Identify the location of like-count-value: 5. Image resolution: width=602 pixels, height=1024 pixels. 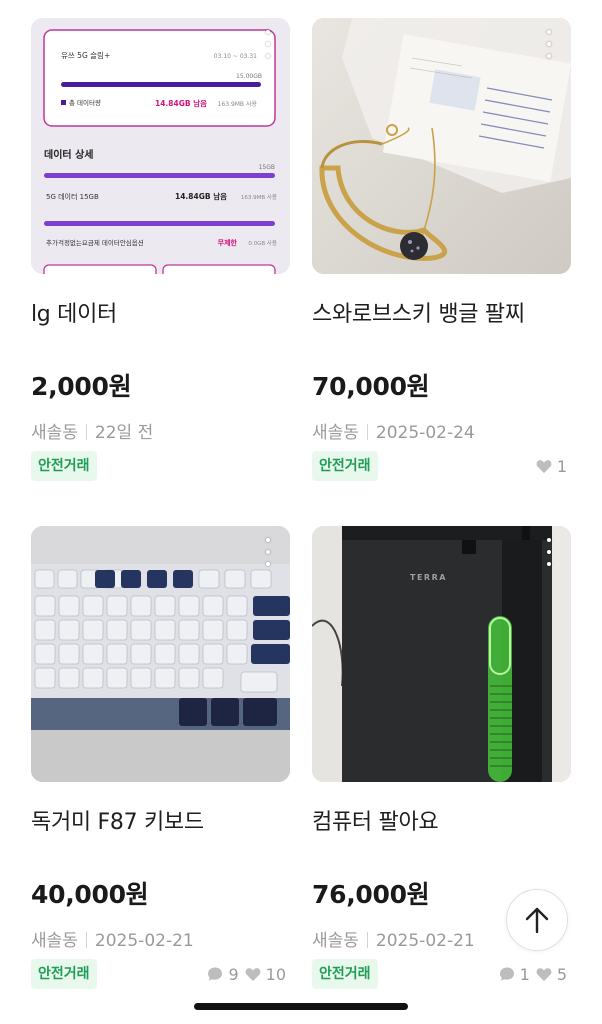
(561, 974).